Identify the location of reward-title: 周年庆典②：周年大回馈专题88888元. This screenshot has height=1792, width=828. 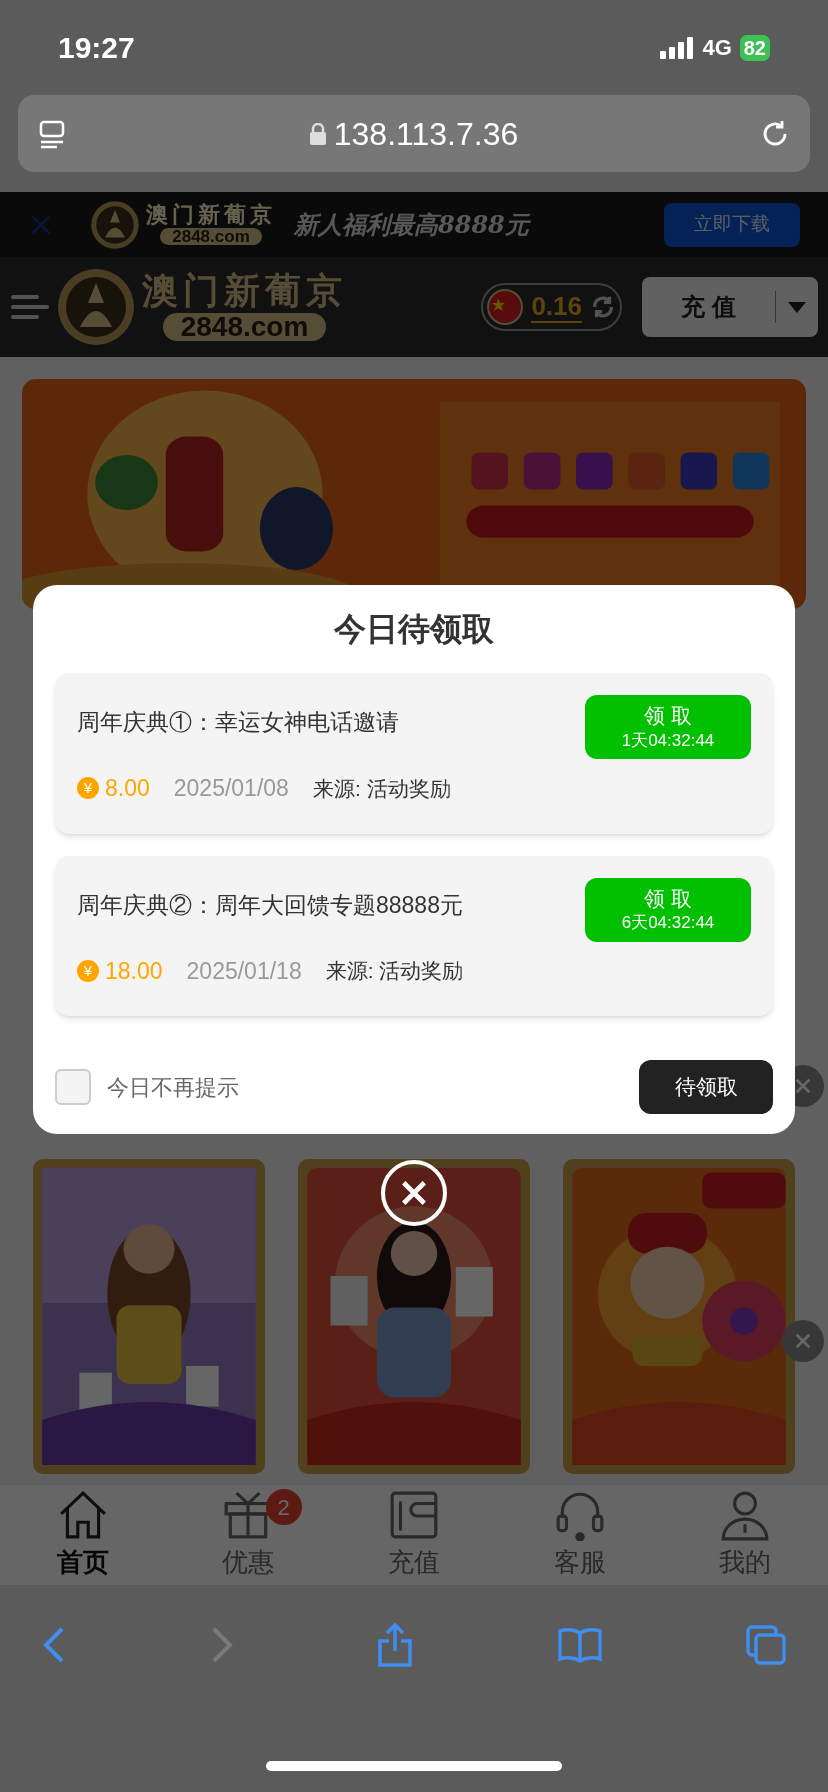
(270, 905).